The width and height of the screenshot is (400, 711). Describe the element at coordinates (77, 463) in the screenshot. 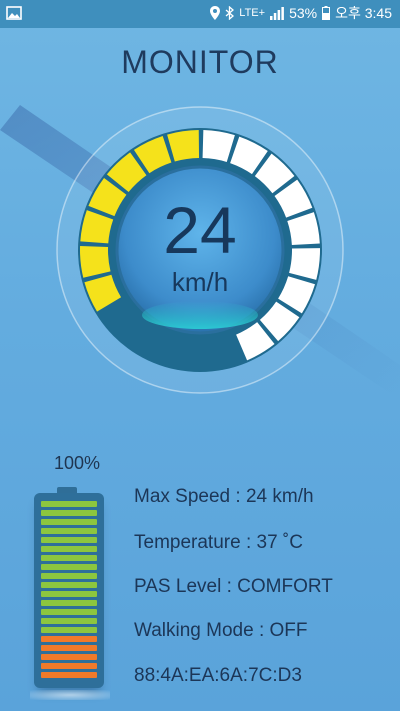

I see `battery-level-label: 100%` at that location.